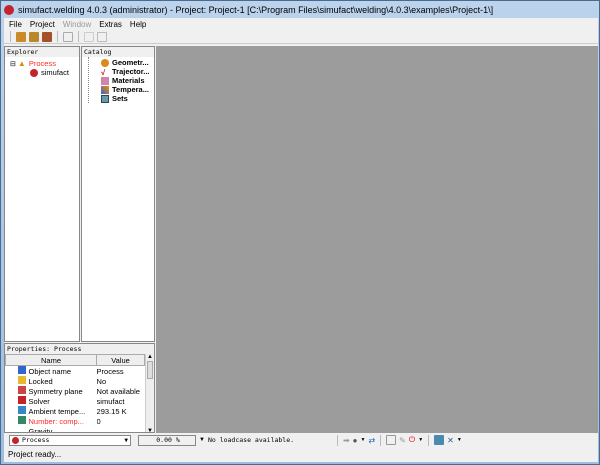  I want to click on progress-field: 0.00 %, so click(167, 440).